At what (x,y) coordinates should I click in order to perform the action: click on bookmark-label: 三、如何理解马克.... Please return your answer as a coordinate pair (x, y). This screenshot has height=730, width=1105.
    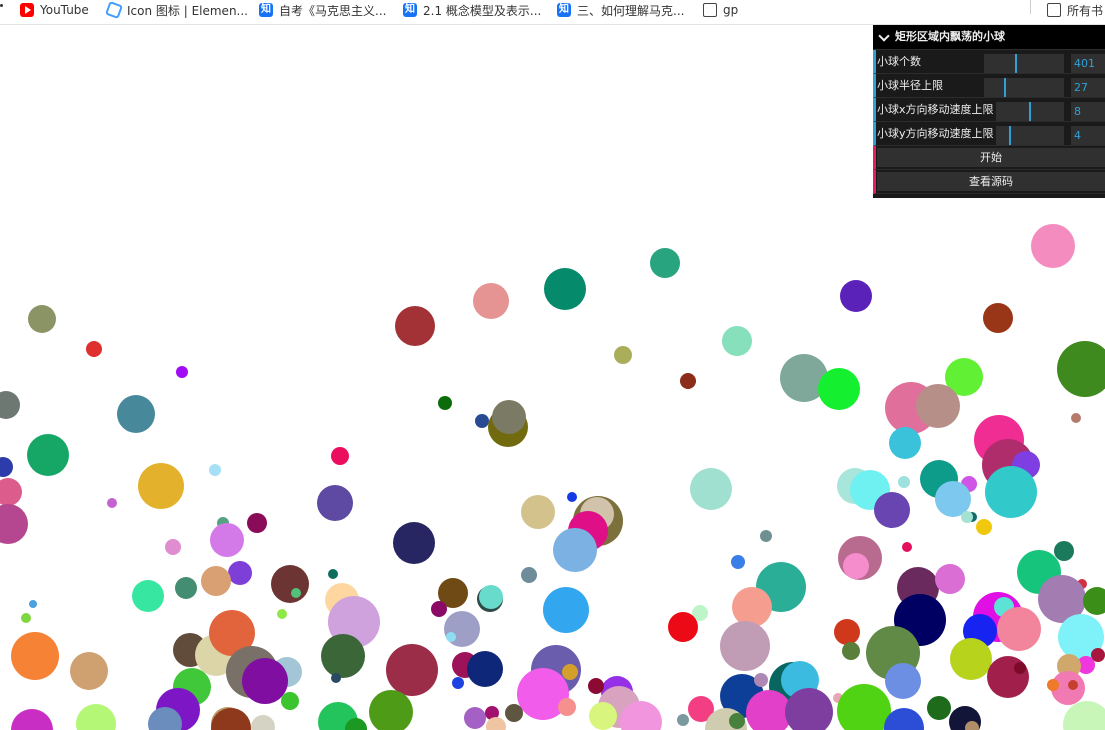
    Looking at the image, I should click on (631, 10).